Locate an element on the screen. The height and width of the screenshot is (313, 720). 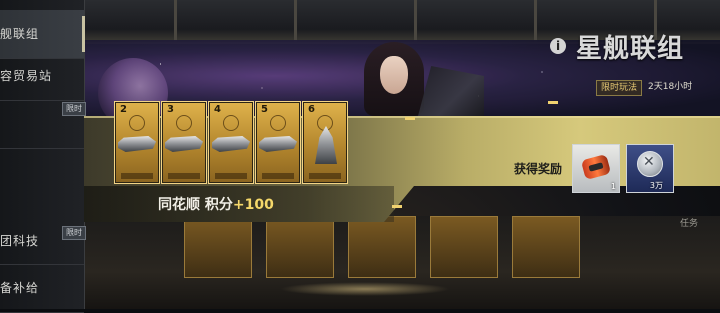
canister-icon is located at coordinates (596, 167).